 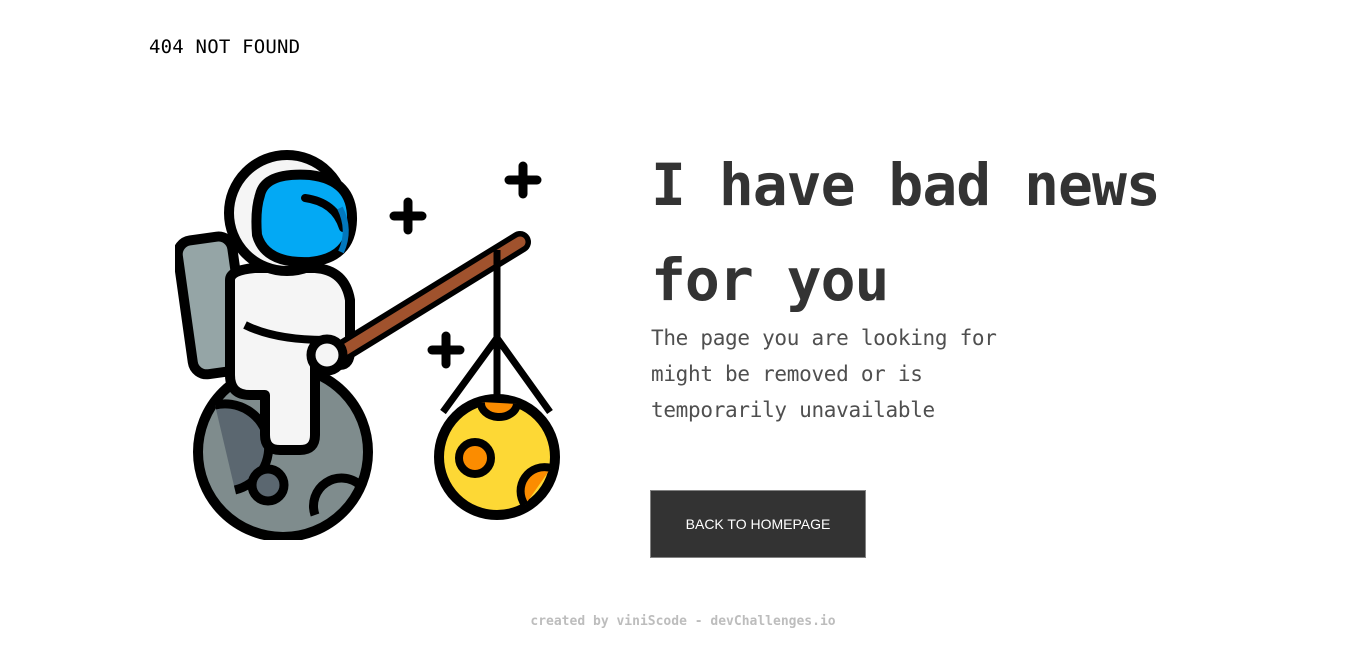 I want to click on yellow-moon, so click(x=497, y=457).